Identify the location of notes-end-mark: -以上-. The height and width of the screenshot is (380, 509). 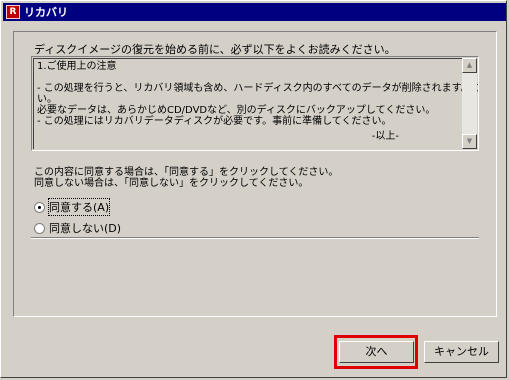
(385, 136).